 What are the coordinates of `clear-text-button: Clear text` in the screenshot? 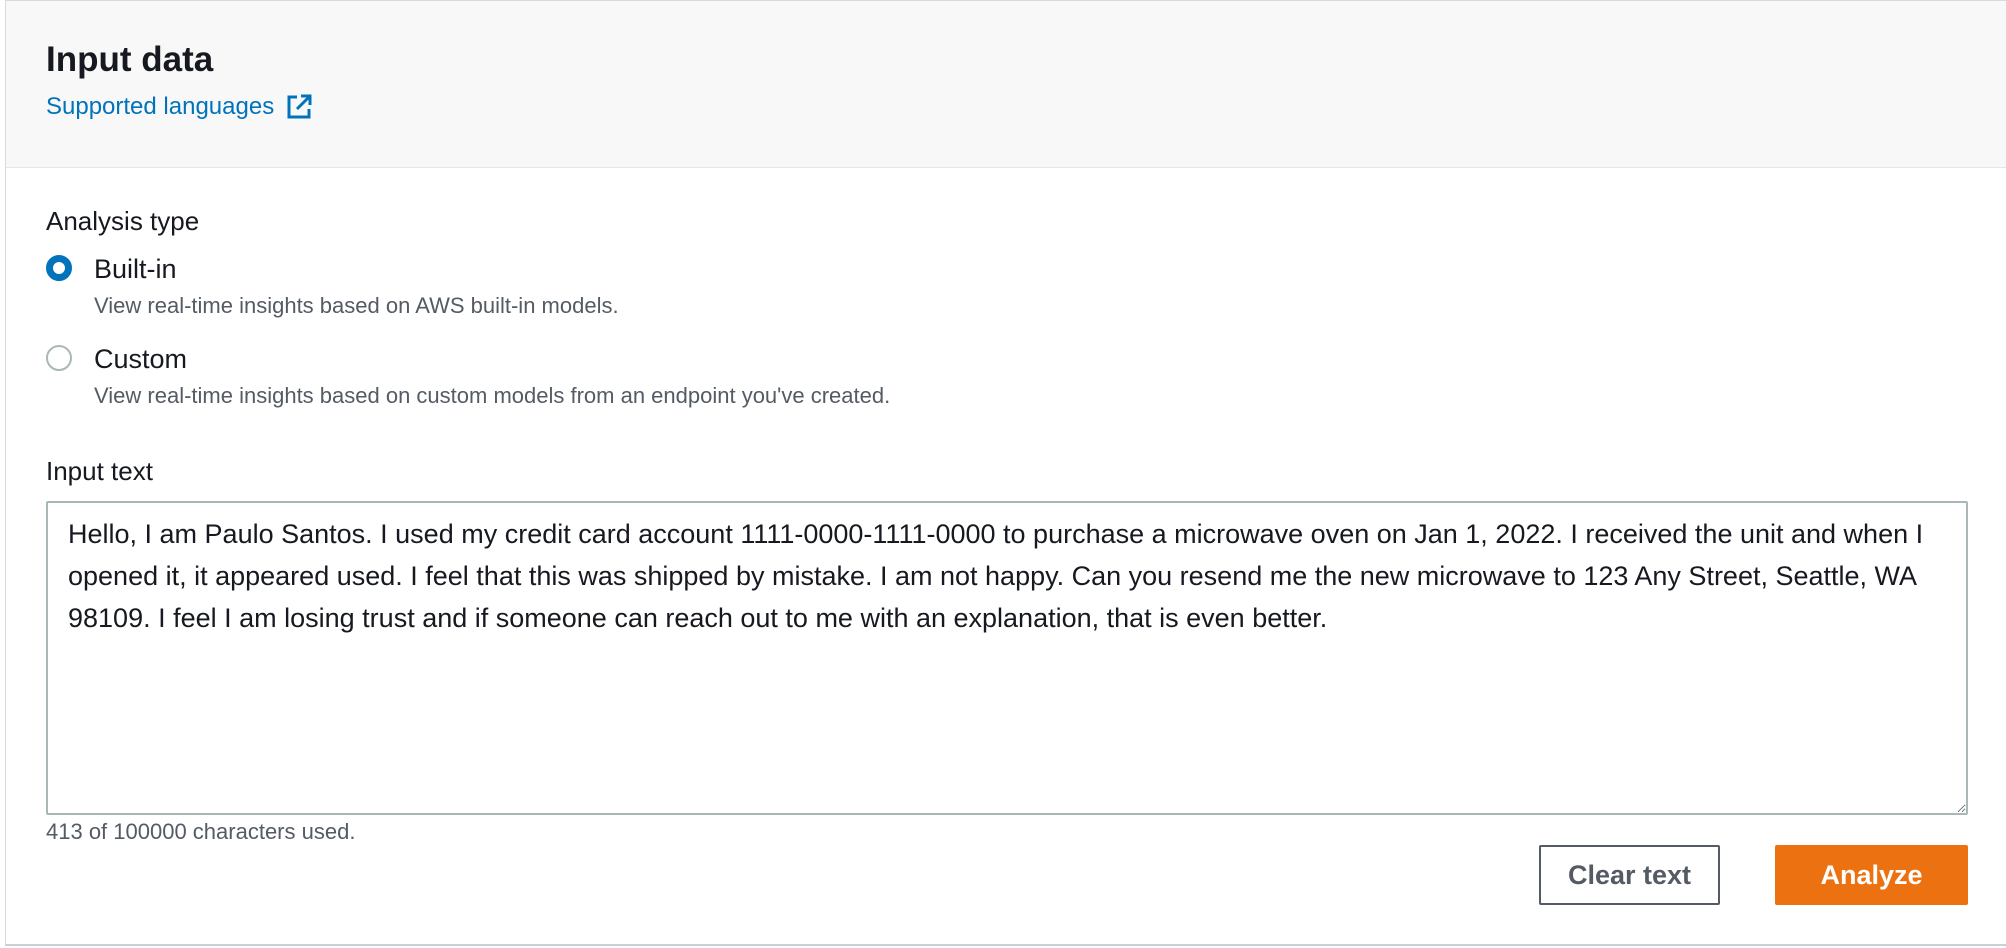 It's located at (1629, 875).